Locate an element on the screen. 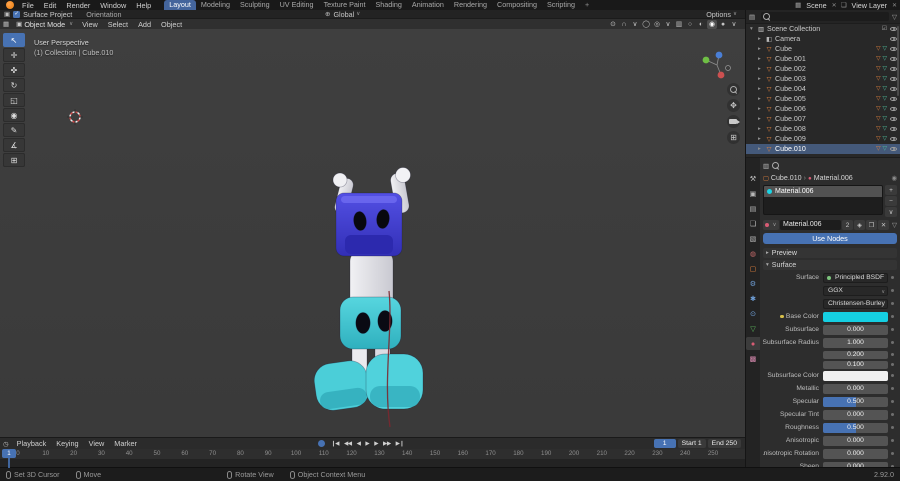  jump-next-keyframe-button: ▶▶ is located at coordinates (387, 444).